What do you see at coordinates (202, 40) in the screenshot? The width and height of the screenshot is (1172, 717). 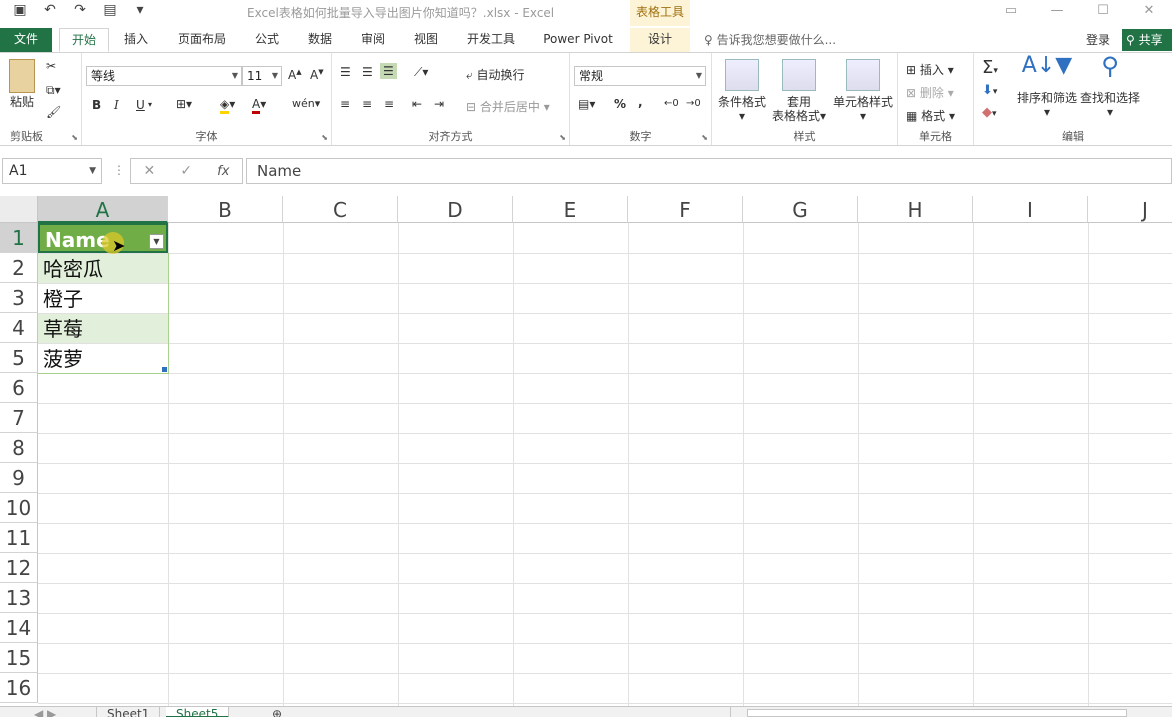 I see `tab-page-layout: 页面布局` at bounding box center [202, 40].